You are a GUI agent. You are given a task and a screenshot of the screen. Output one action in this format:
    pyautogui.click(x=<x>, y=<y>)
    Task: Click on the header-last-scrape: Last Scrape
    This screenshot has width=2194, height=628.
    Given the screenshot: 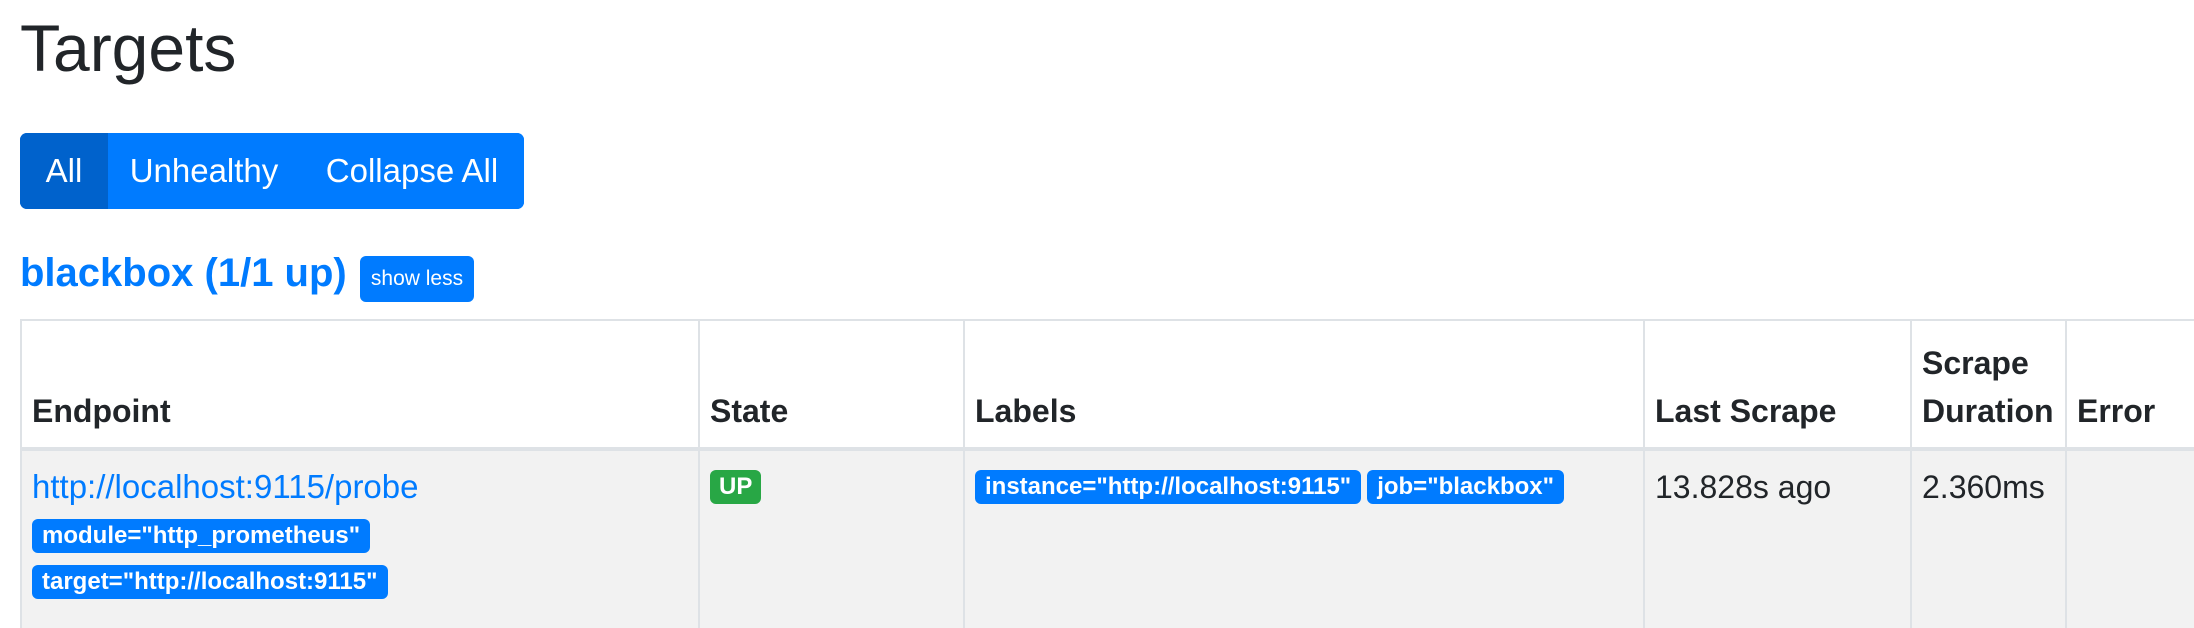 What is the action you would take?
    pyautogui.click(x=1777, y=385)
    